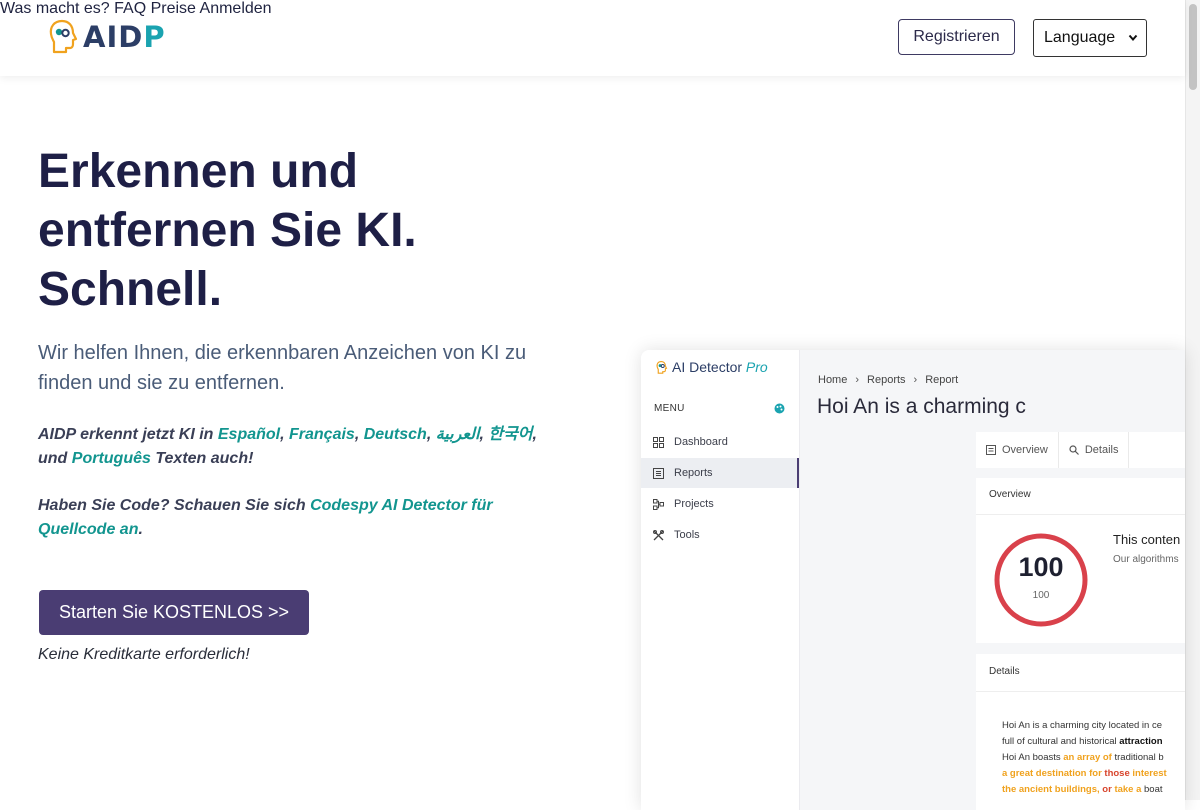 This screenshot has width=1200, height=810. What do you see at coordinates (1141, 741) in the screenshot?
I see `highlighted-phrase: attraction` at bounding box center [1141, 741].